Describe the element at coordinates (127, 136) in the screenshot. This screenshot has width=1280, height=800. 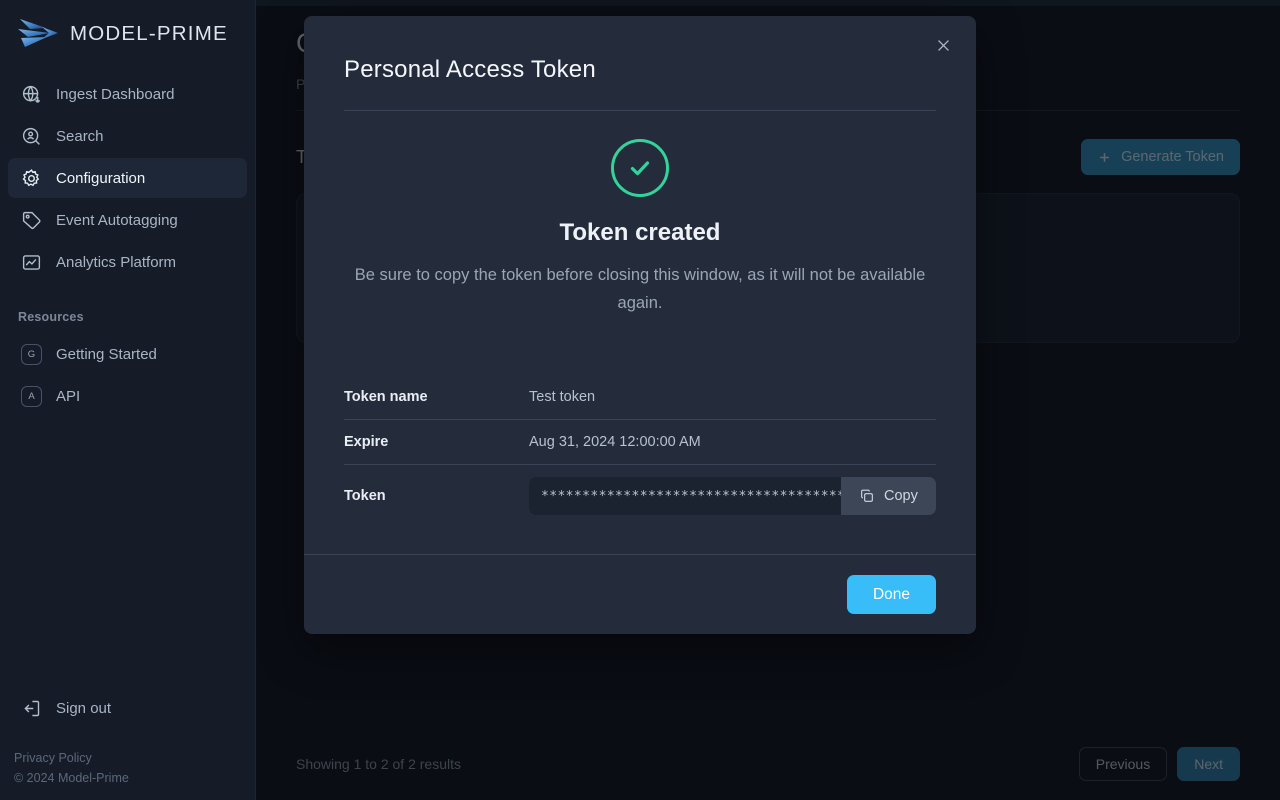
I see `sidebar-item-search: Search` at that location.